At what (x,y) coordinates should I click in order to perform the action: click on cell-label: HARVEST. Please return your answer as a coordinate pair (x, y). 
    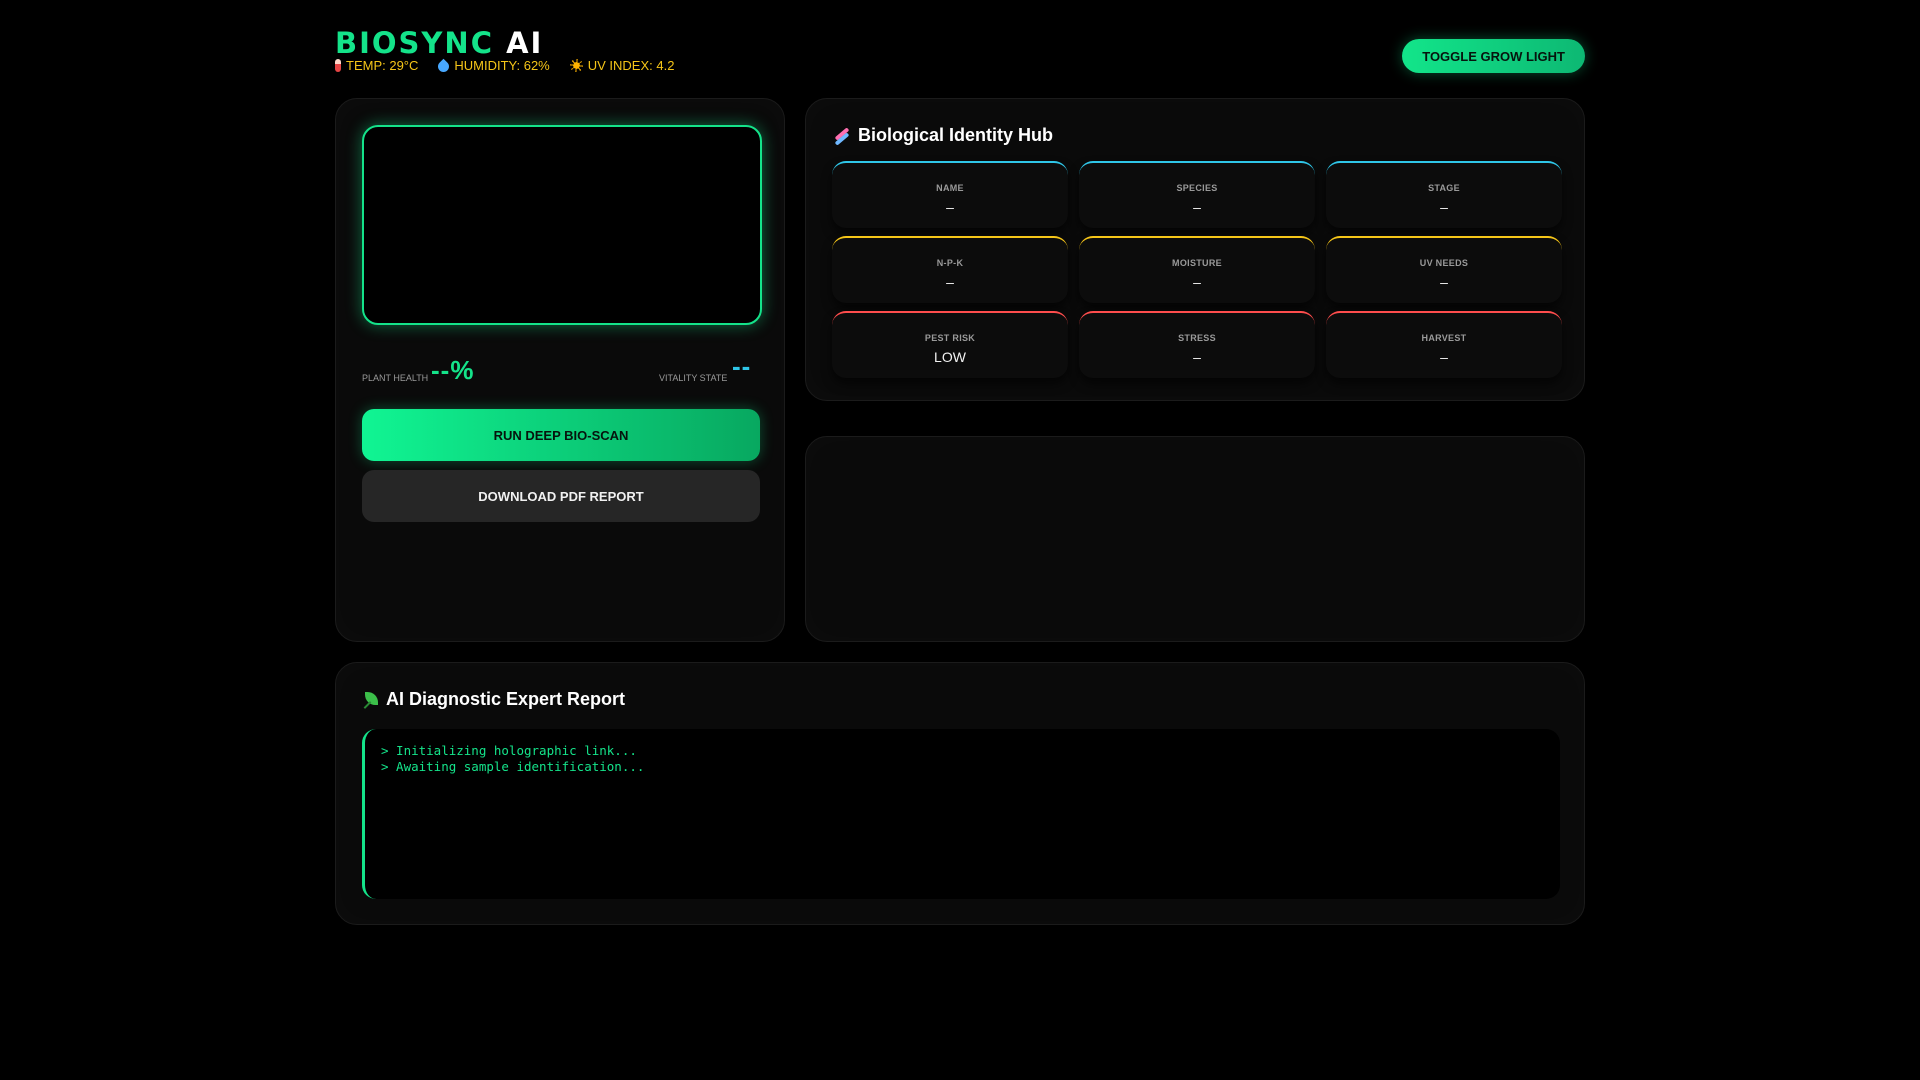
    Looking at the image, I should click on (1444, 338).